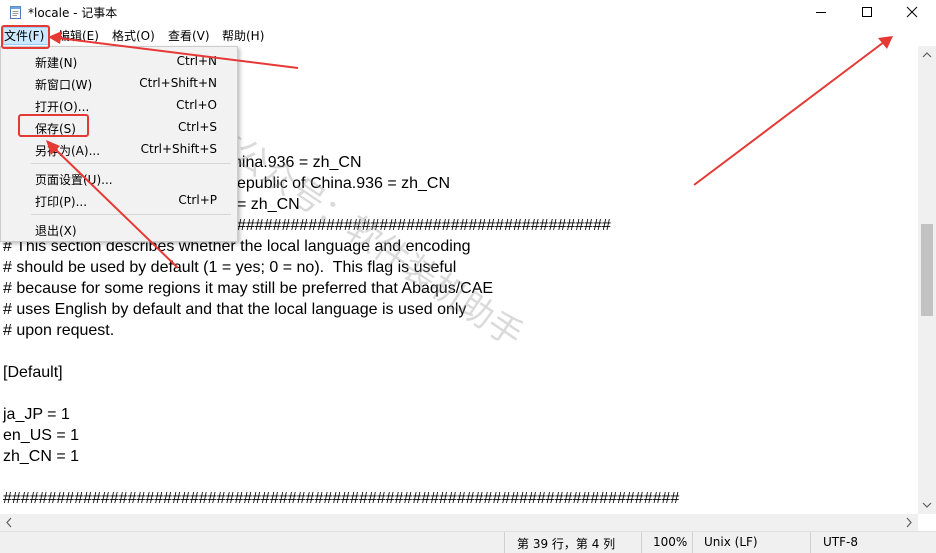 This screenshot has width=936, height=553. What do you see at coordinates (119, 149) in the screenshot?
I see `menu-item-save-as: 另存为(A)... Ctrl+Shift+S` at bounding box center [119, 149].